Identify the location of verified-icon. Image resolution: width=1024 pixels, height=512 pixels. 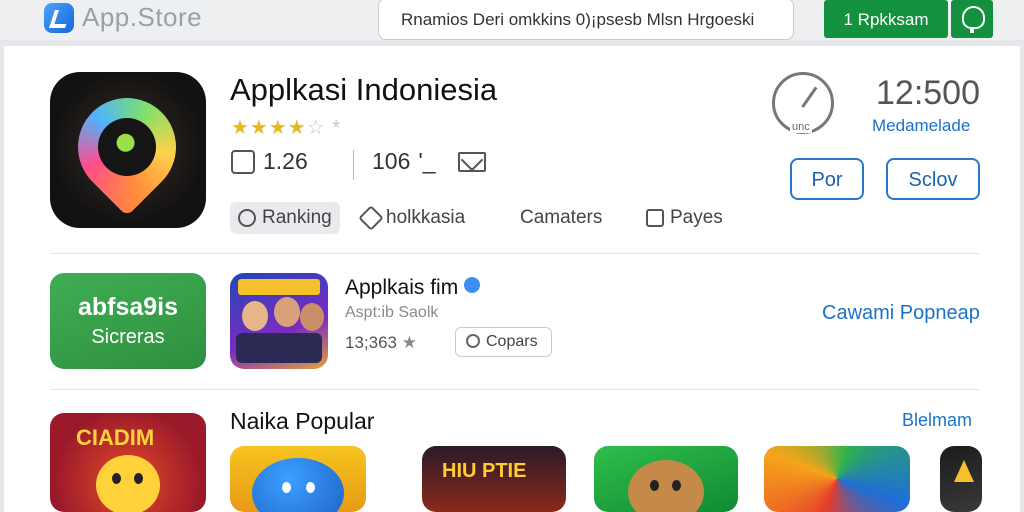
(472, 285).